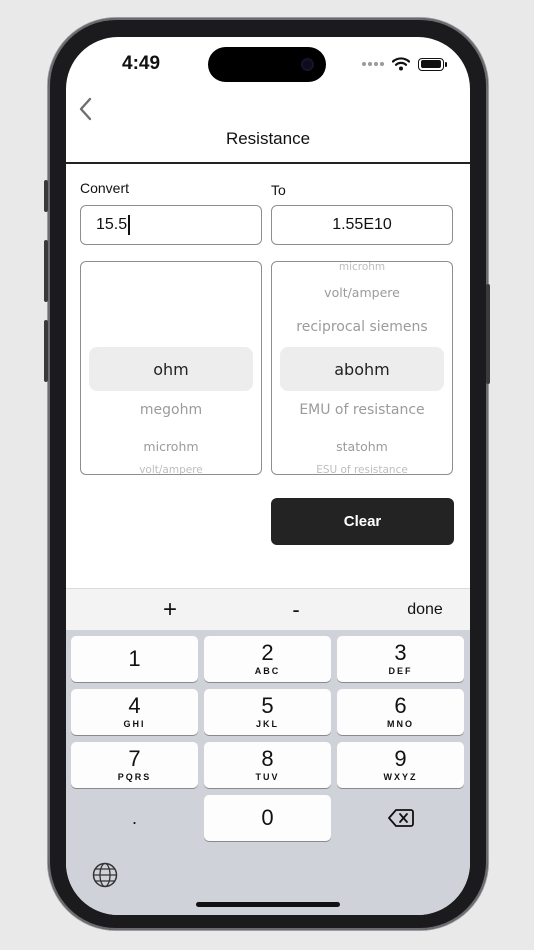 This screenshot has height=950, width=534. Describe the element at coordinates (400, 671) in the screenshot. I see `key-letters: DEF` at that location.